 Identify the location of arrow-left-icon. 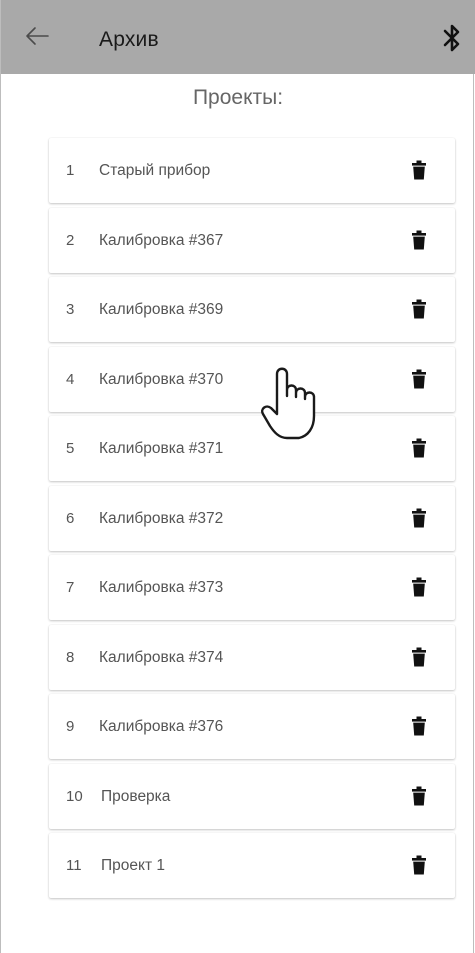
(37, 36).